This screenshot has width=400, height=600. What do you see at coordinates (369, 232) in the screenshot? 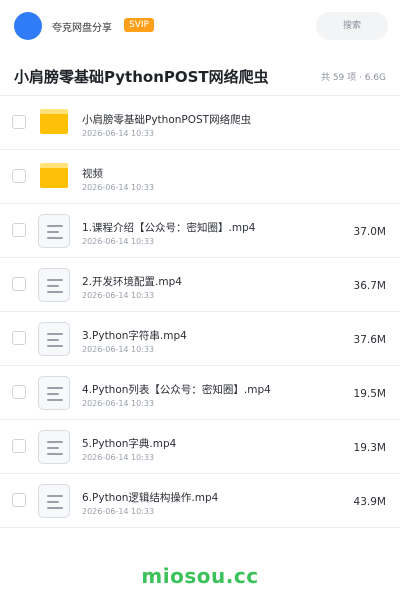
I see `item-size: 37.0M` at bounding box center [369, 232].